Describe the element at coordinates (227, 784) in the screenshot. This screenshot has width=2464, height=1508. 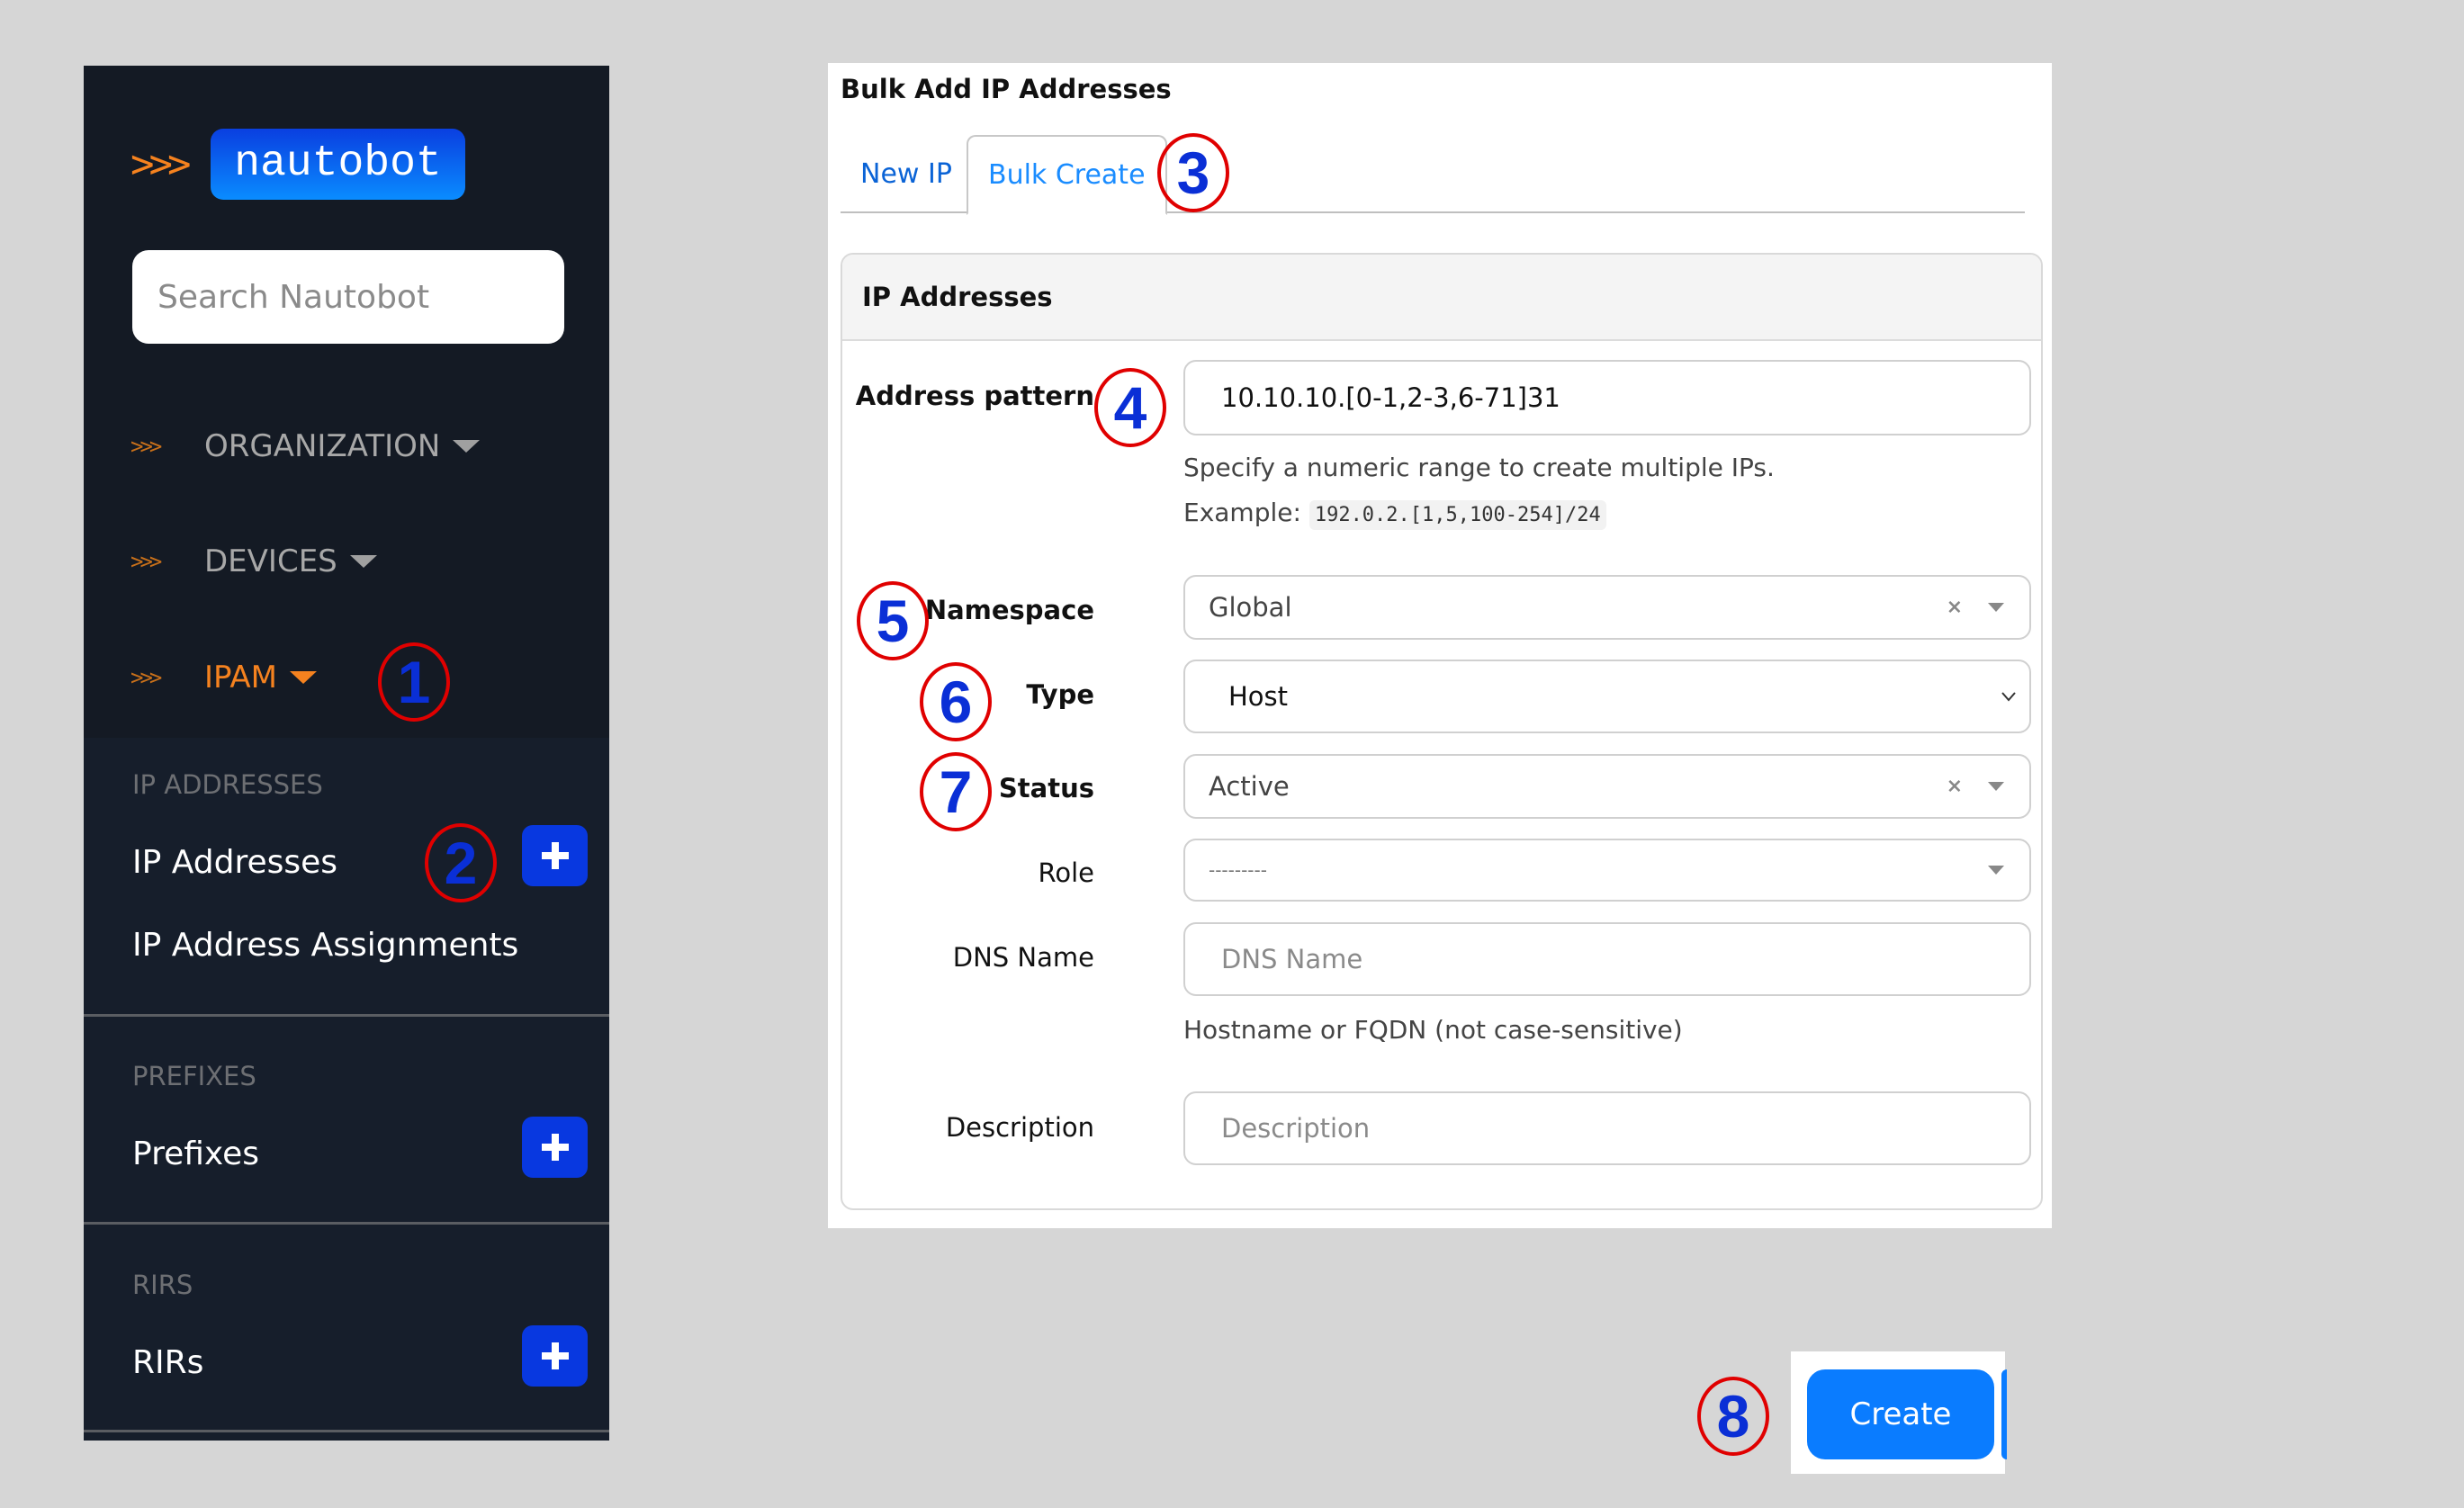
I see `group-header-ip-addresses: IP ADDRESSES` at that location.